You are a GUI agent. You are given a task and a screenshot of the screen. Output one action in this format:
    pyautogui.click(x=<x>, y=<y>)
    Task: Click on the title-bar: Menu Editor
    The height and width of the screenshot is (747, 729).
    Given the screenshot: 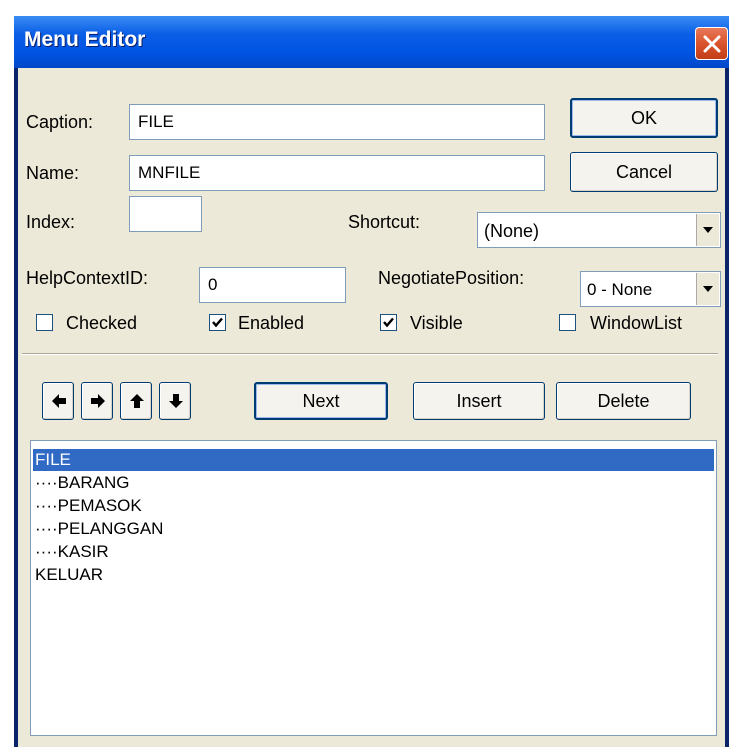 What is the action you would take?
    pyautogui.click(x=371, y=42)
    